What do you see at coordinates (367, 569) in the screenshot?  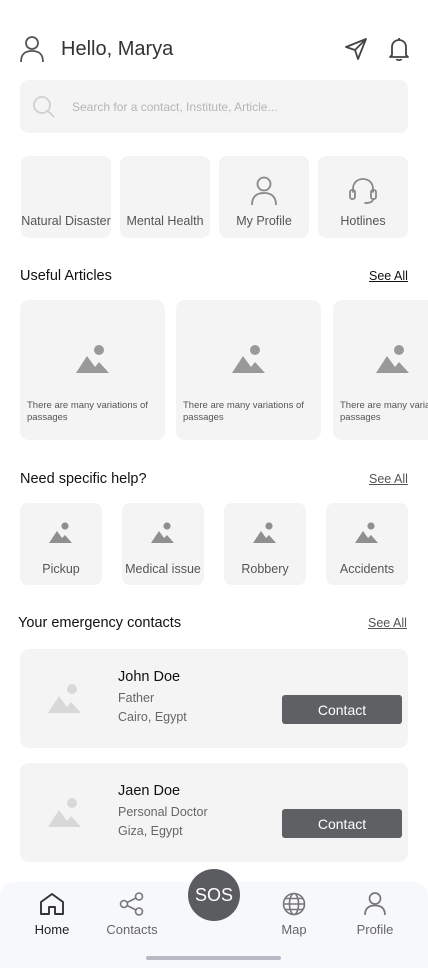 I see `help-item-label: Accidents` at bounding box center [367, 569].